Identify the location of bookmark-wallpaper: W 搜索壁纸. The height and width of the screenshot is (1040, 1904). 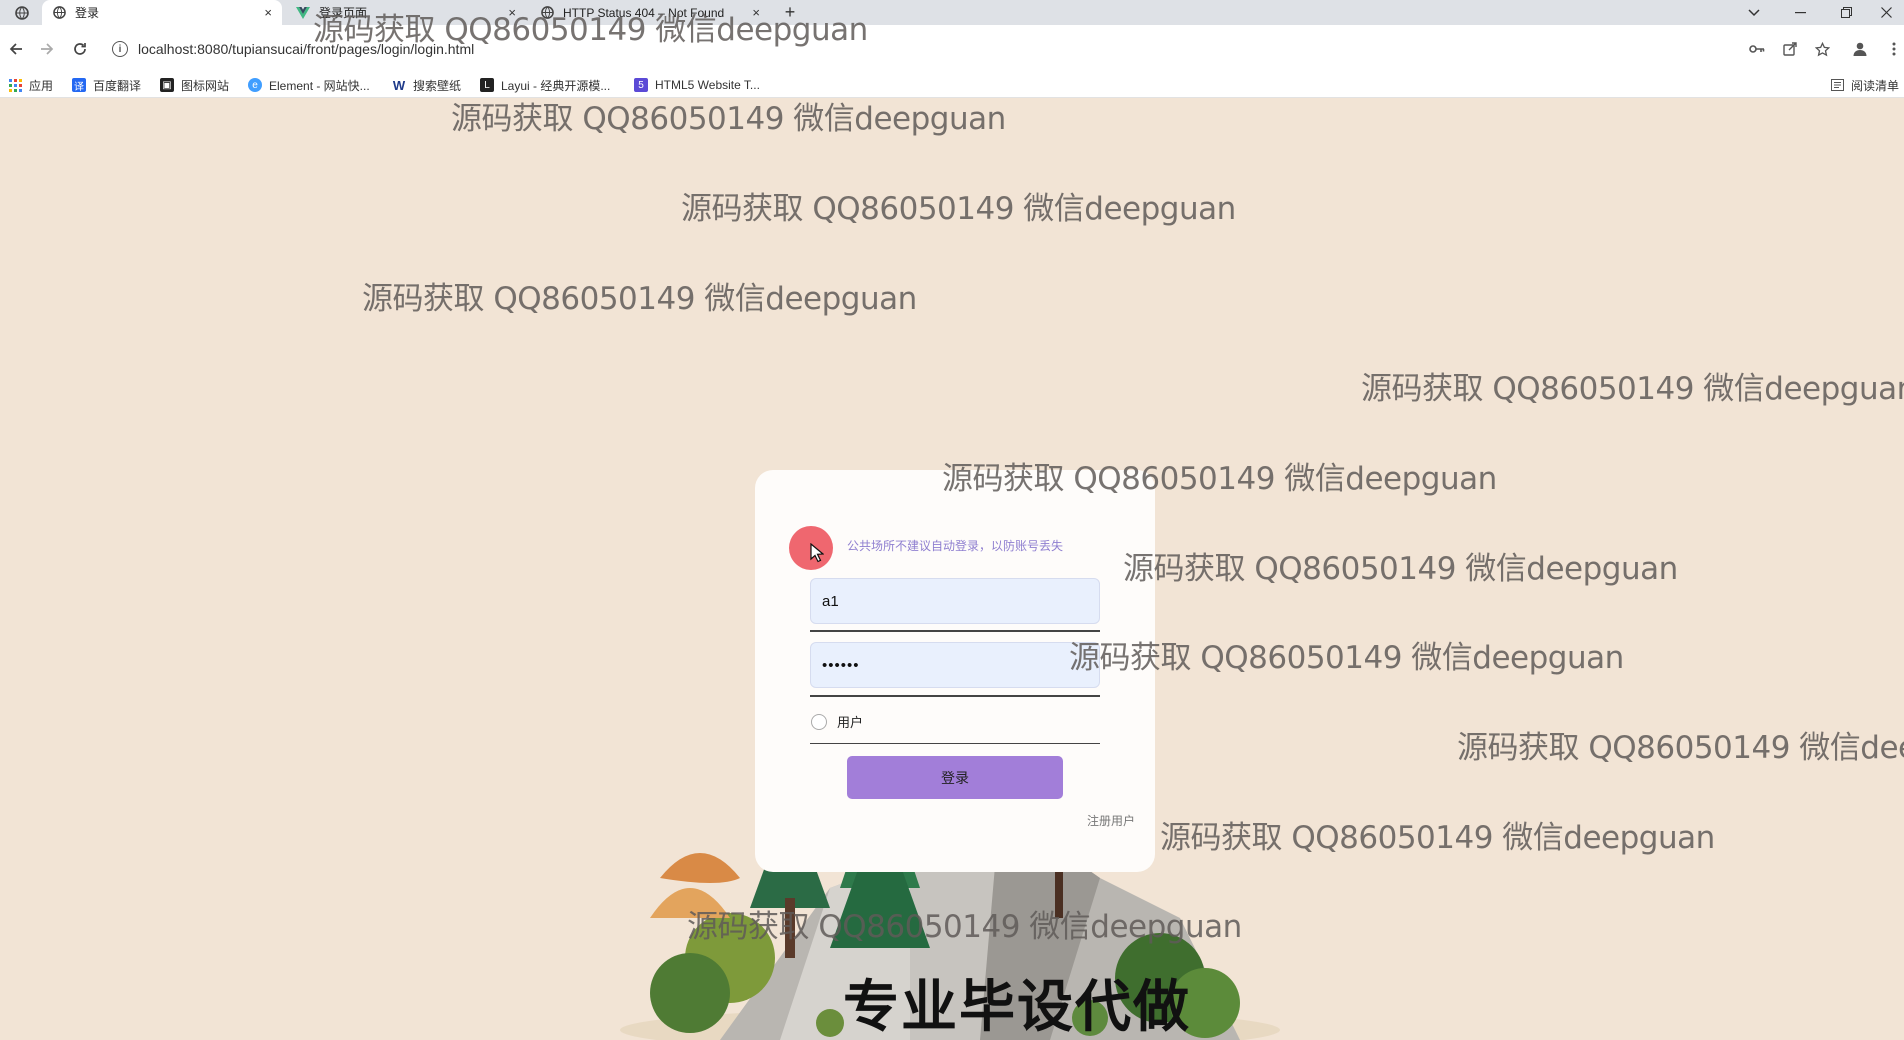
(426, 85).